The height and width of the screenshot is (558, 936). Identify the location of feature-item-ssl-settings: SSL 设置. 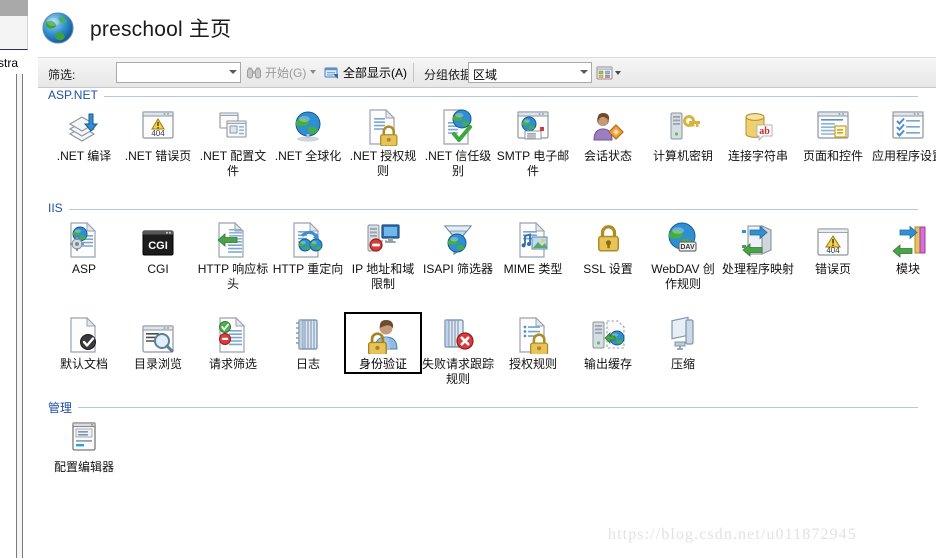
(608, 248).